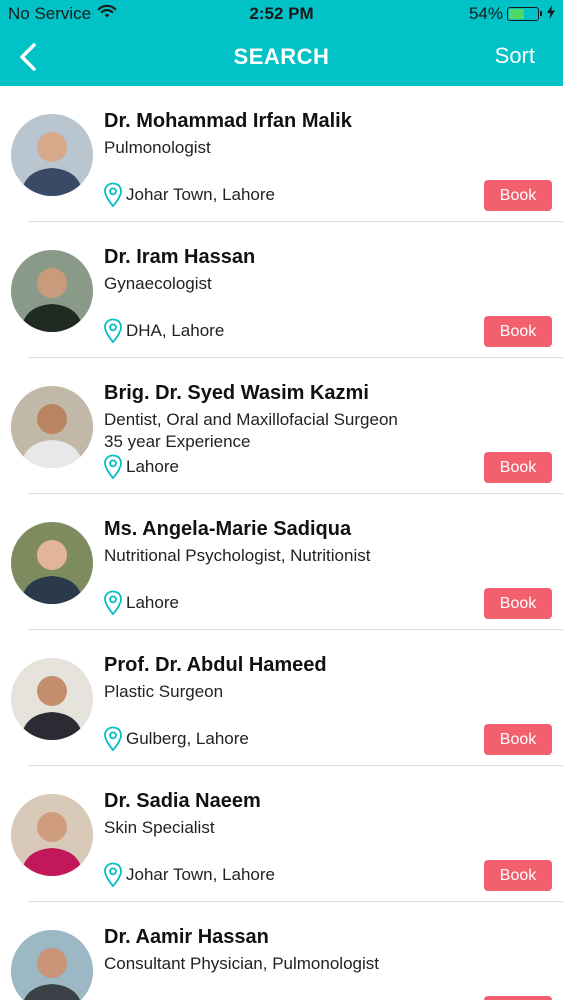  I want to click on nav-bar: SEARCH Sort, so click(281, 57).